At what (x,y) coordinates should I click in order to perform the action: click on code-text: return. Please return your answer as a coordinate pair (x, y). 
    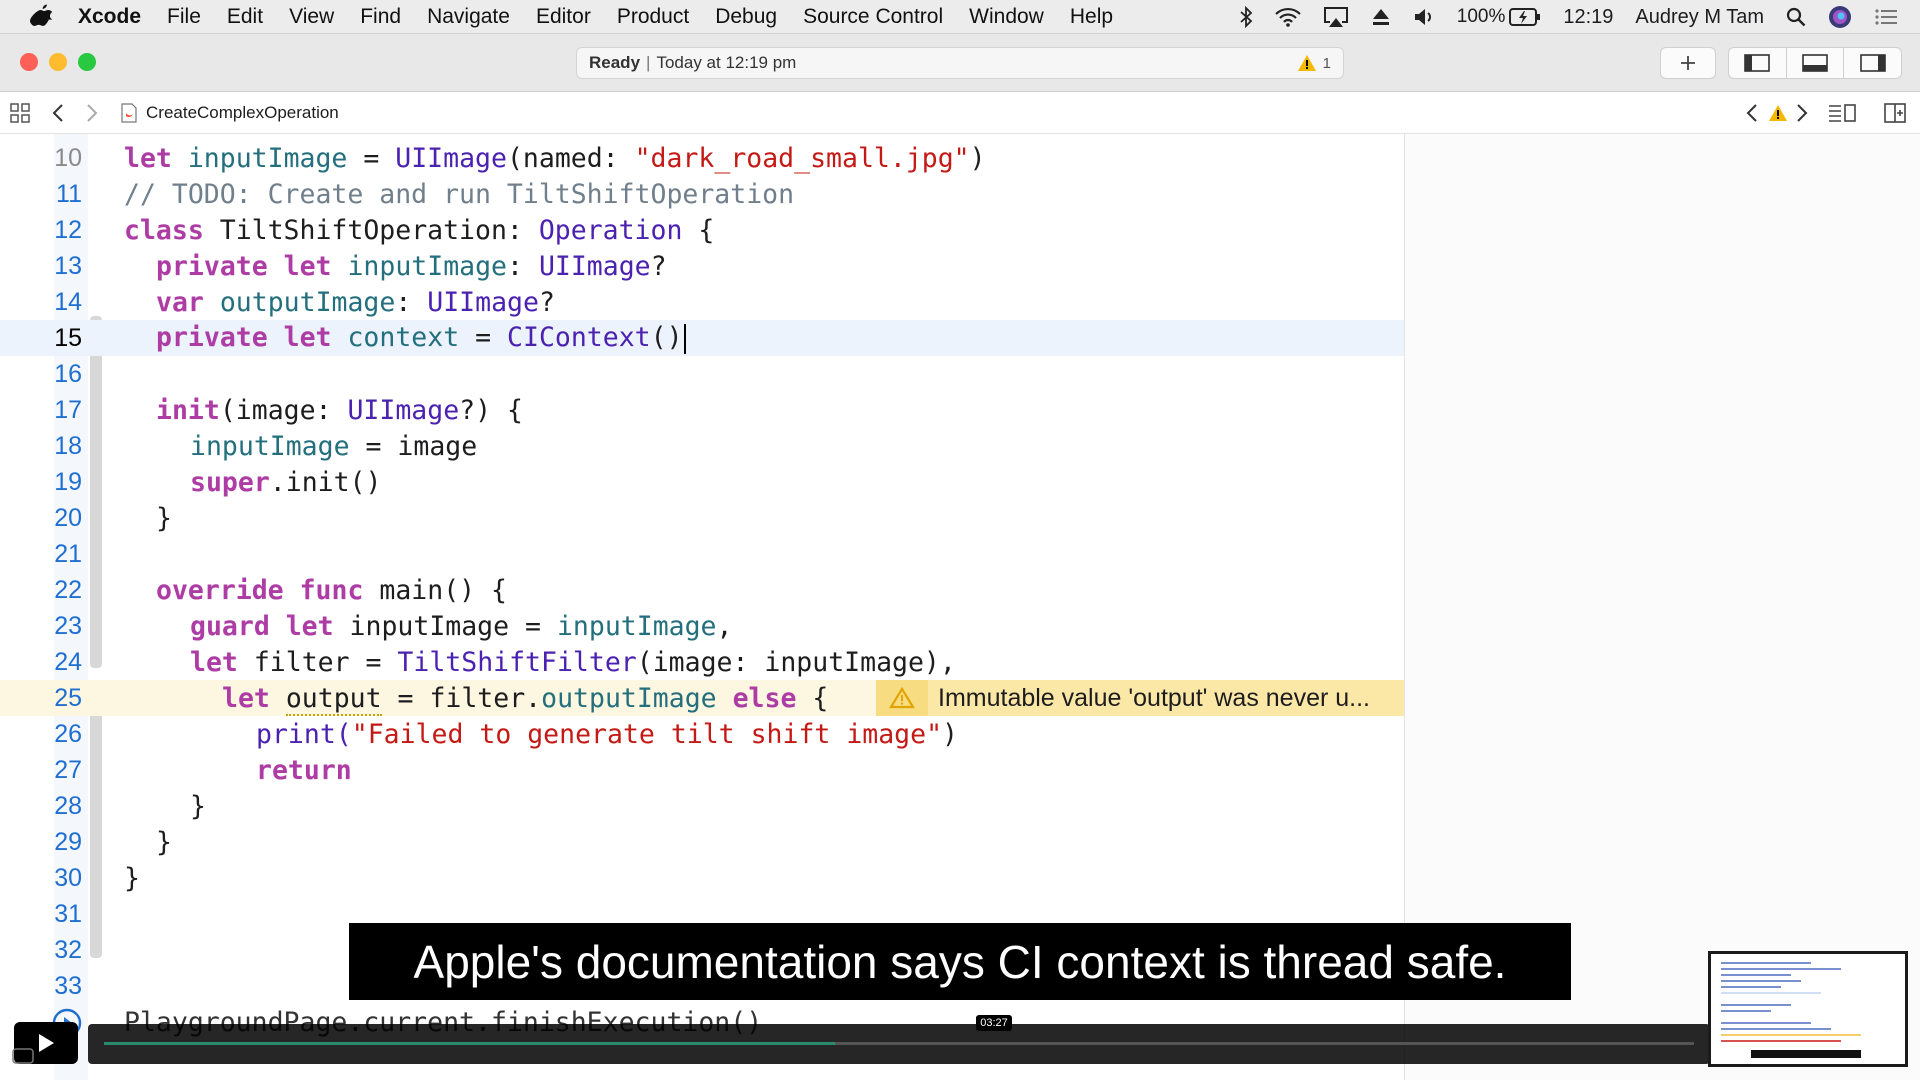
    Looking at the image, I should click on (304, 770).